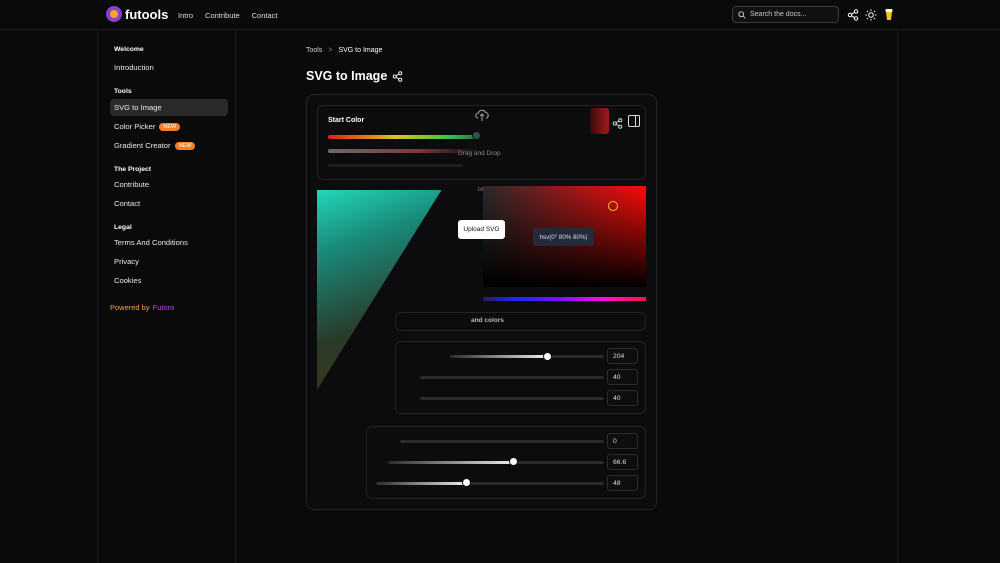 This screenshot has width=1000, height=563. What do you see at coordinates (123, 91) in the screenshot?
I see `sidebar-section-tools: Tools` at bounding box center [123, 91].